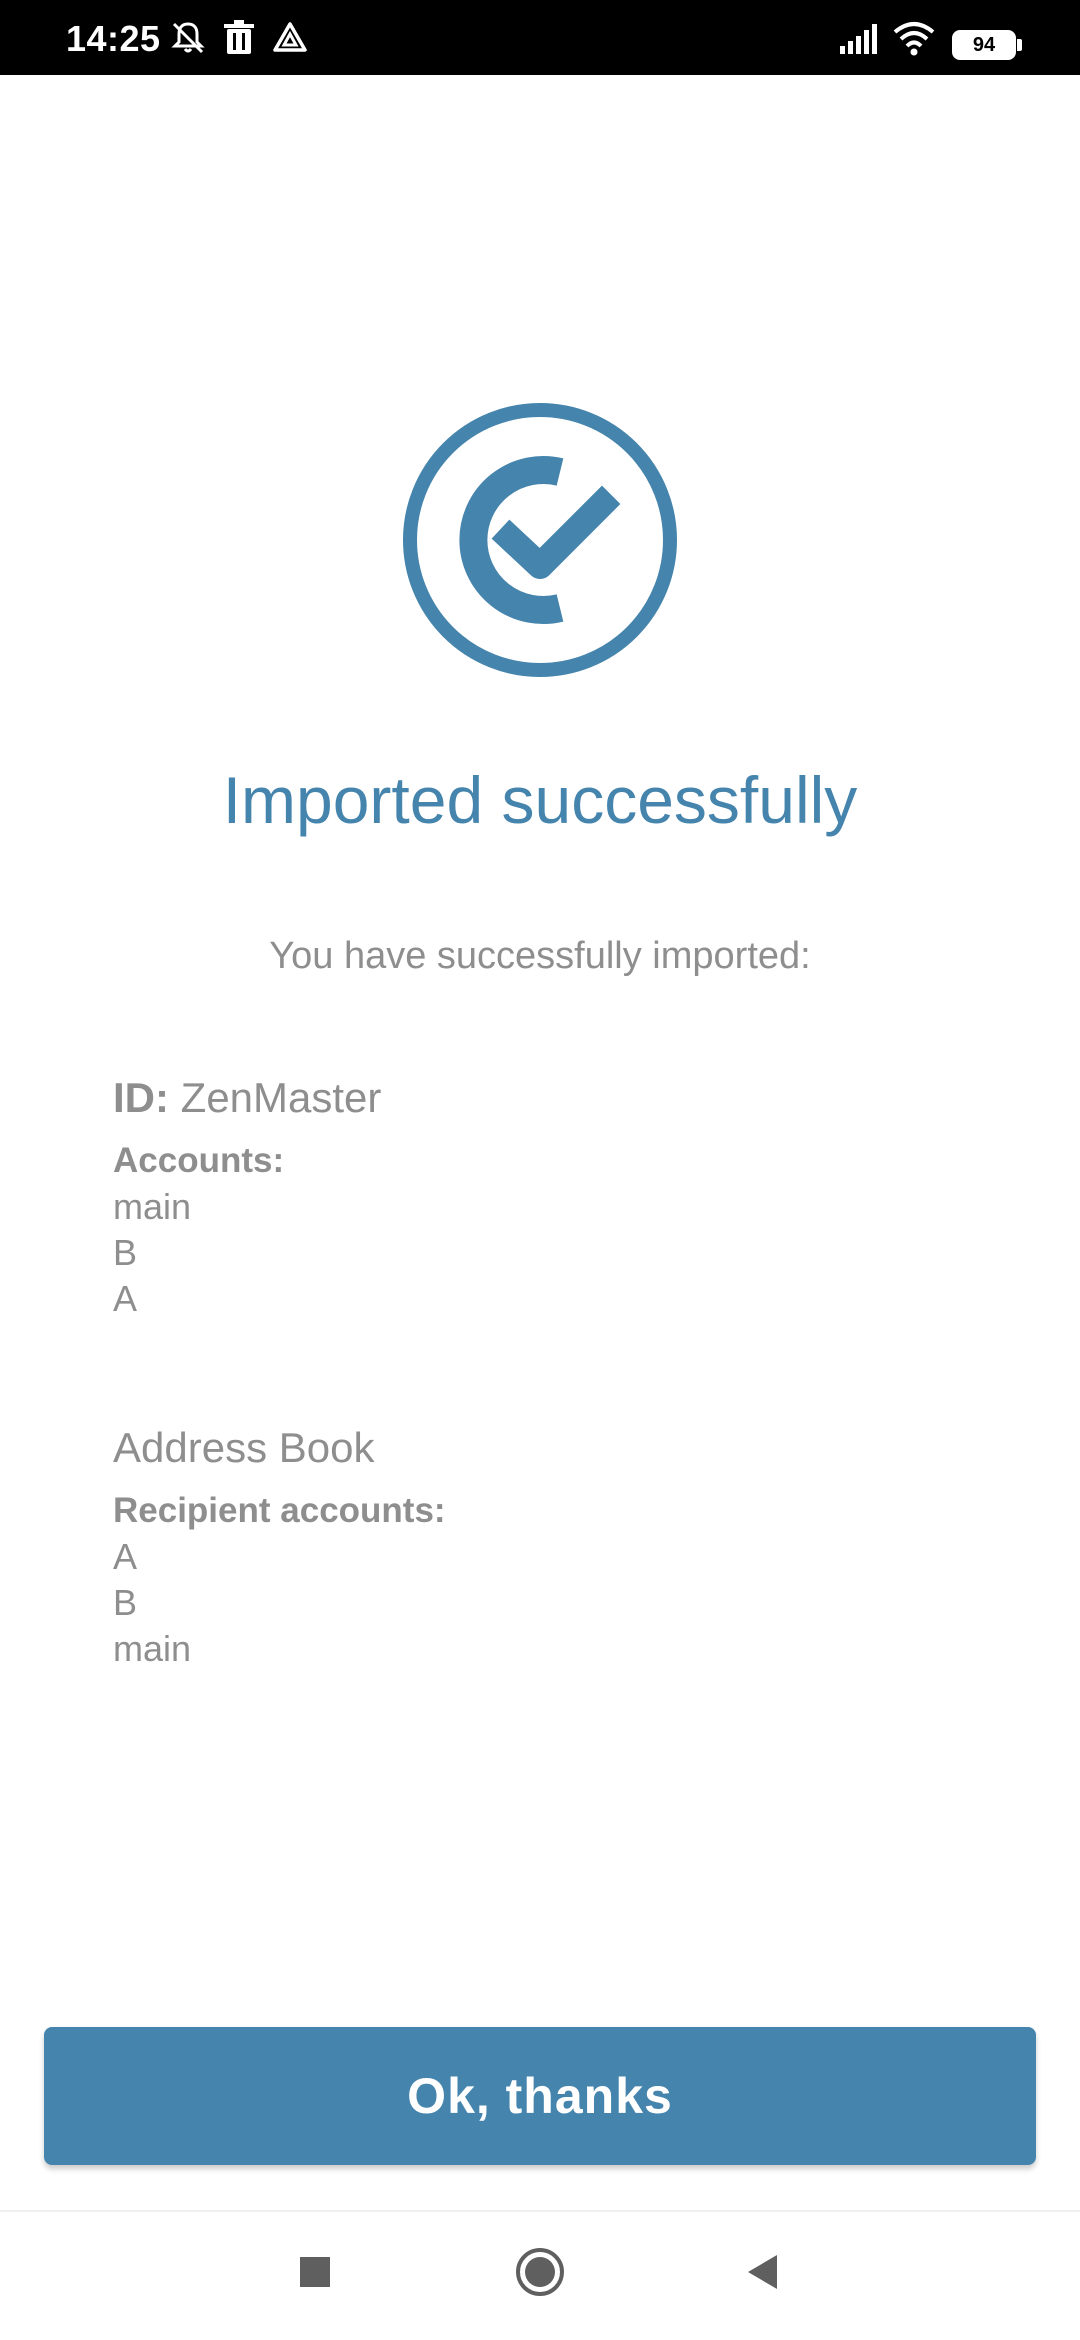 This screenshot has height=2340, width=1080. I want to click on id-value: ZenMaster, so click(281, 1097).